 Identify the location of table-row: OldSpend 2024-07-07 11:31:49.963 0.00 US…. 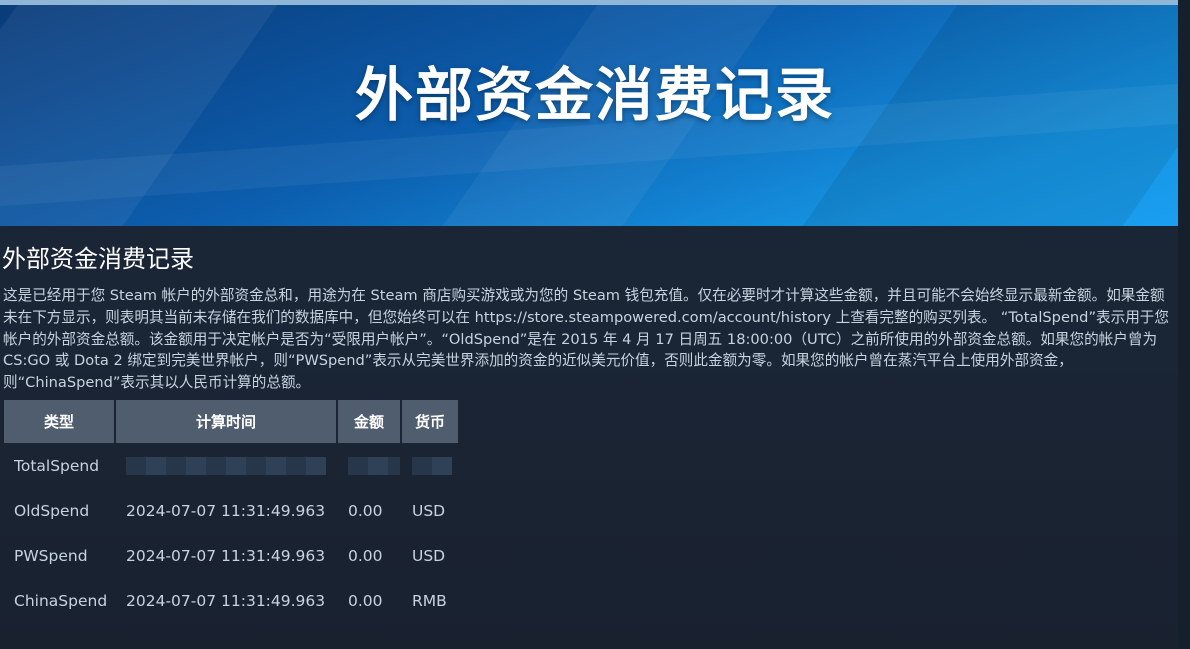
(231, 510).